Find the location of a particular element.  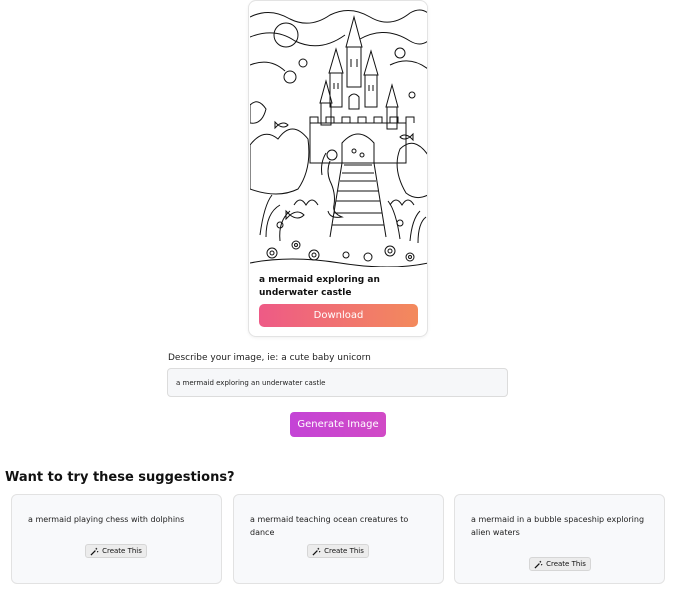

coloring-page-image is located at coordinates (338, 136).